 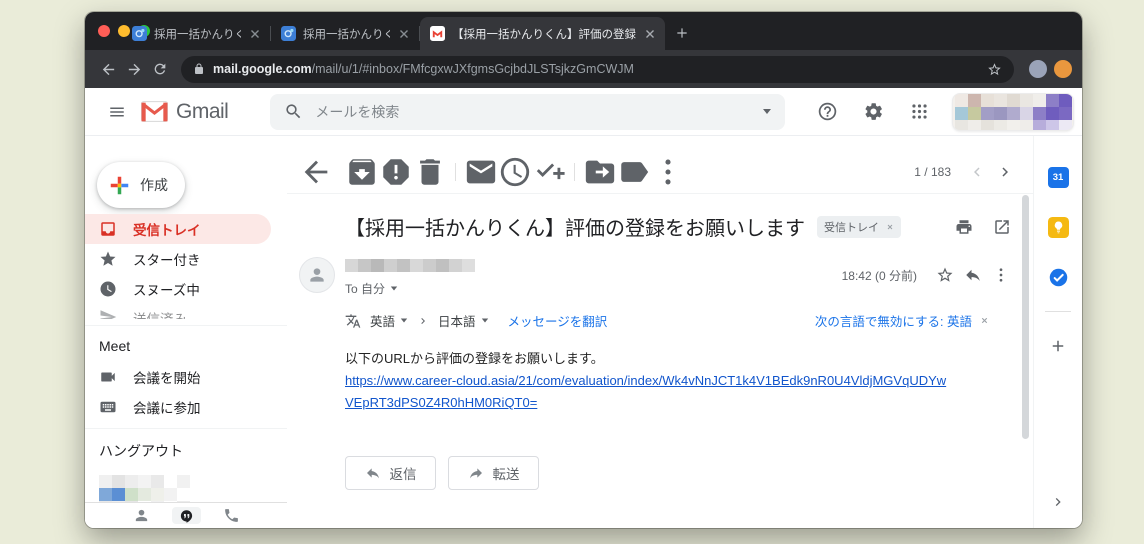 What do you see at coordinates (1038, 69) in the screenshot?
I see `browser-avatar` at bounding box center [1038, 69].